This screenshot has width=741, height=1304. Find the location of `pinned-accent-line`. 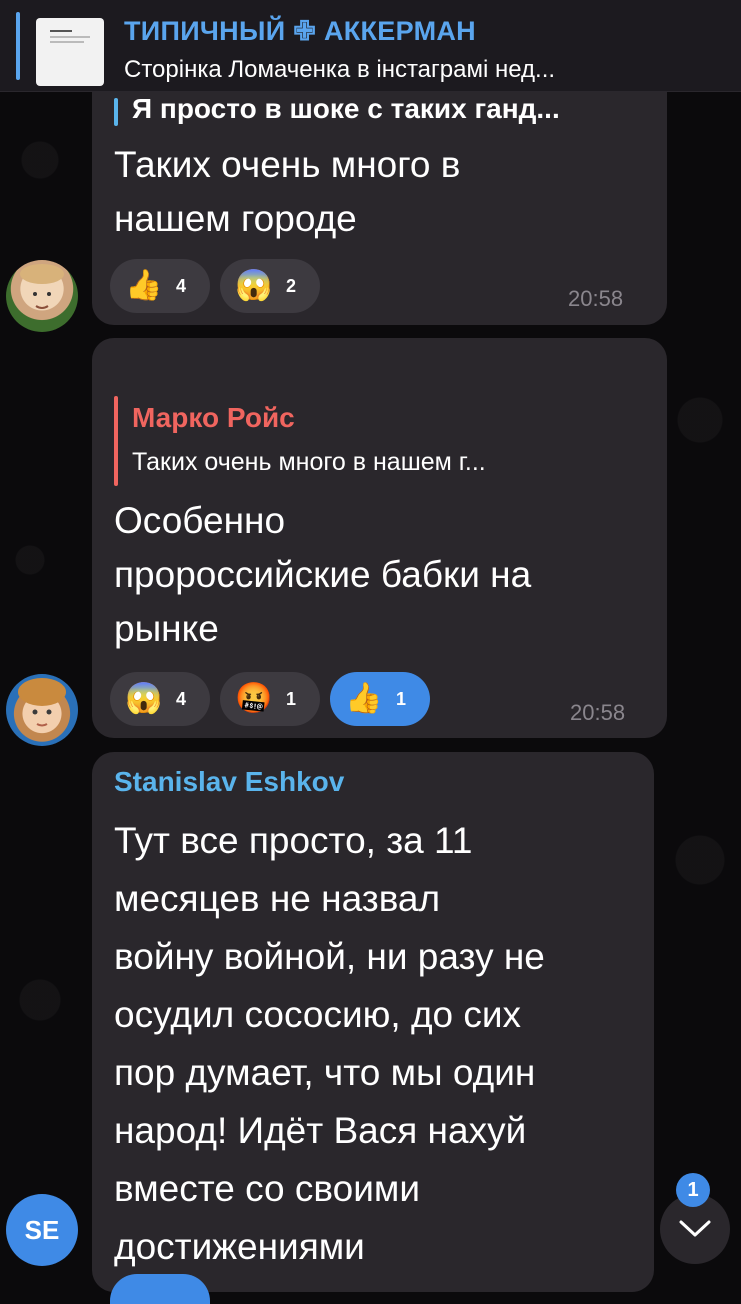

pinned-accent-line is located at coordinates (18, 46).